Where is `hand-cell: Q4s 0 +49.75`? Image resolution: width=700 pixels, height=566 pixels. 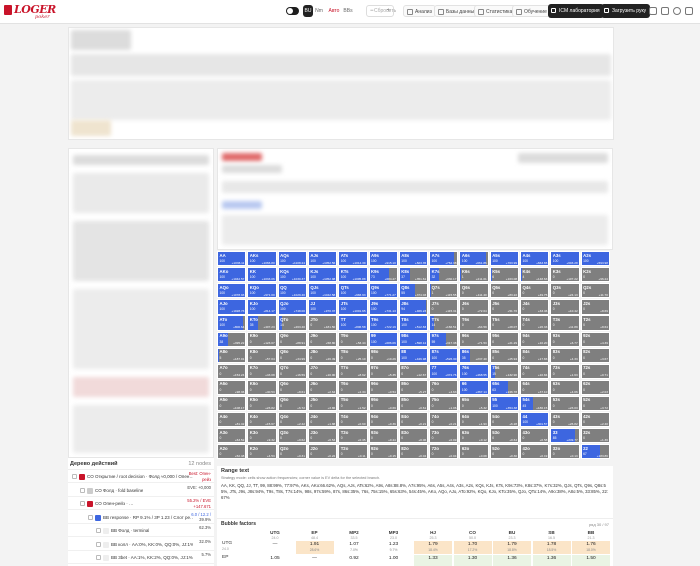
hand-cell: Q4s 0 +49.75 is located at coordinates (535, 291).